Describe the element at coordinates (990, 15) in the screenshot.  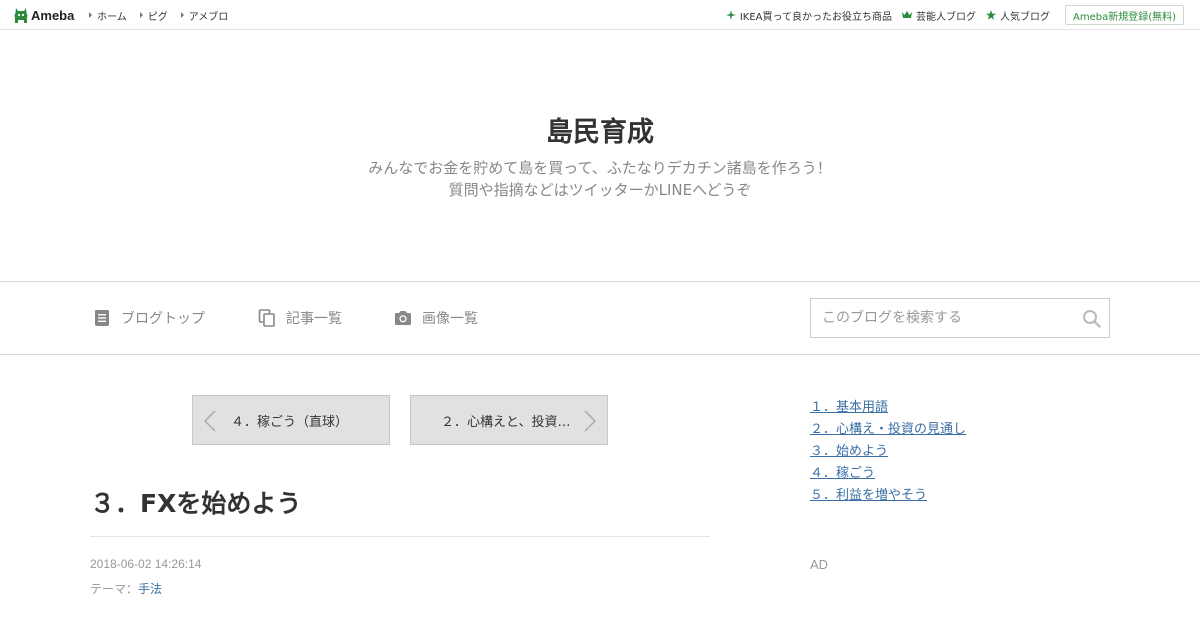
I see `star-icon` at that location.